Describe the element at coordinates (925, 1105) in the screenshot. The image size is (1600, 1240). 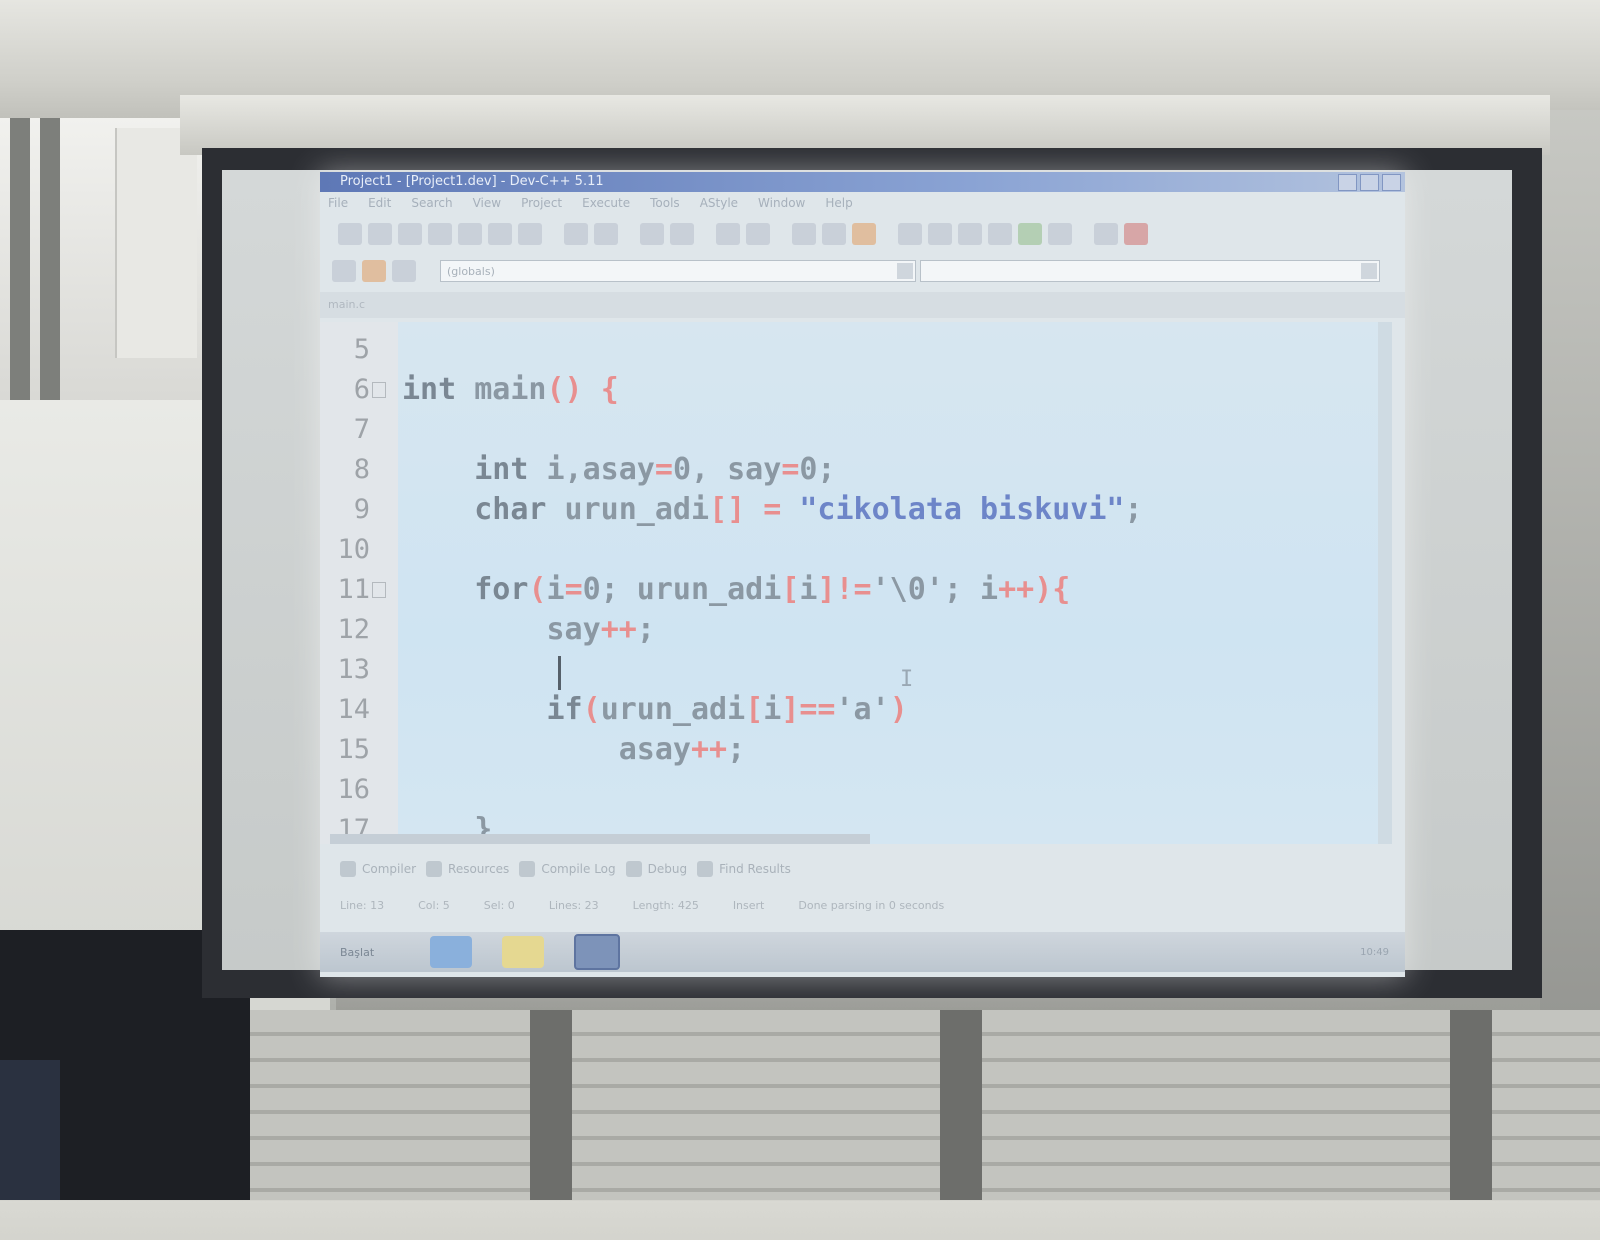
I see `window-blinds` at that location.